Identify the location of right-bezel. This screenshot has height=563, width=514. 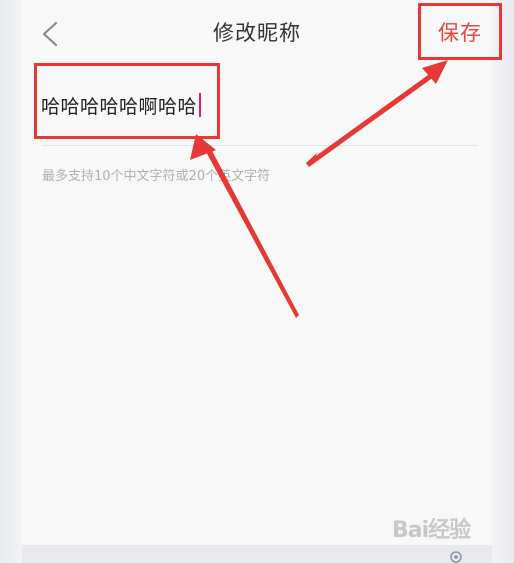
(503, 281).